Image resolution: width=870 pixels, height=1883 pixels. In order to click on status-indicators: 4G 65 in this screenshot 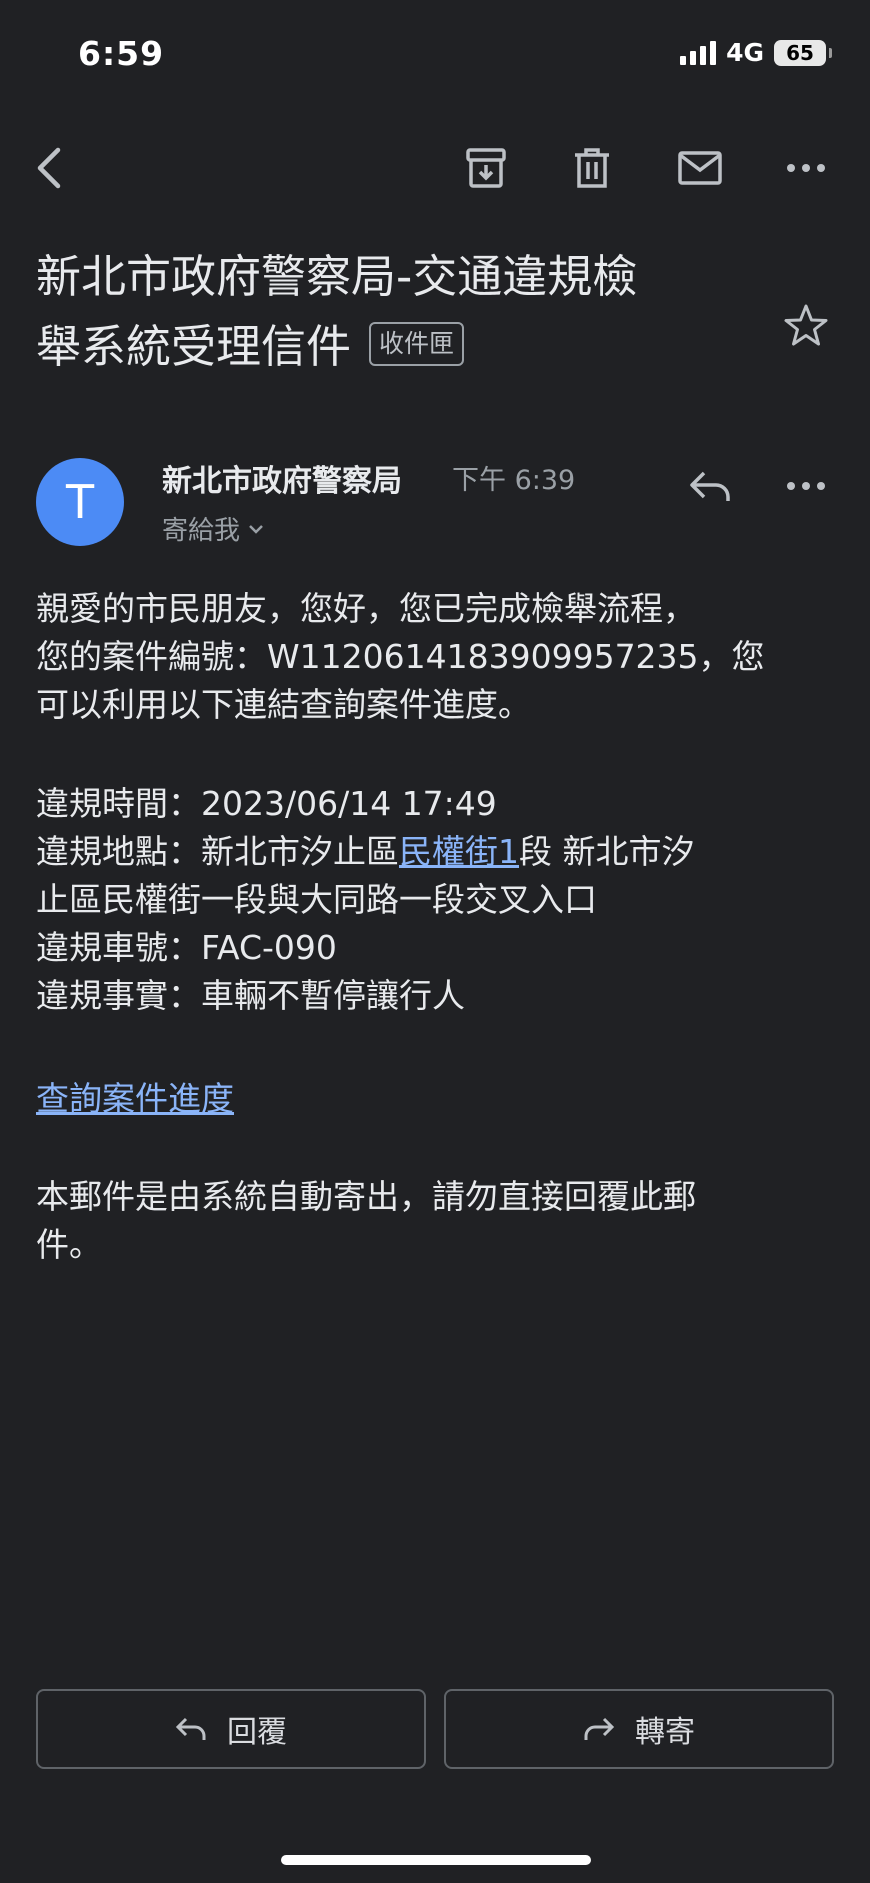, I will do `click(756, 52)`.